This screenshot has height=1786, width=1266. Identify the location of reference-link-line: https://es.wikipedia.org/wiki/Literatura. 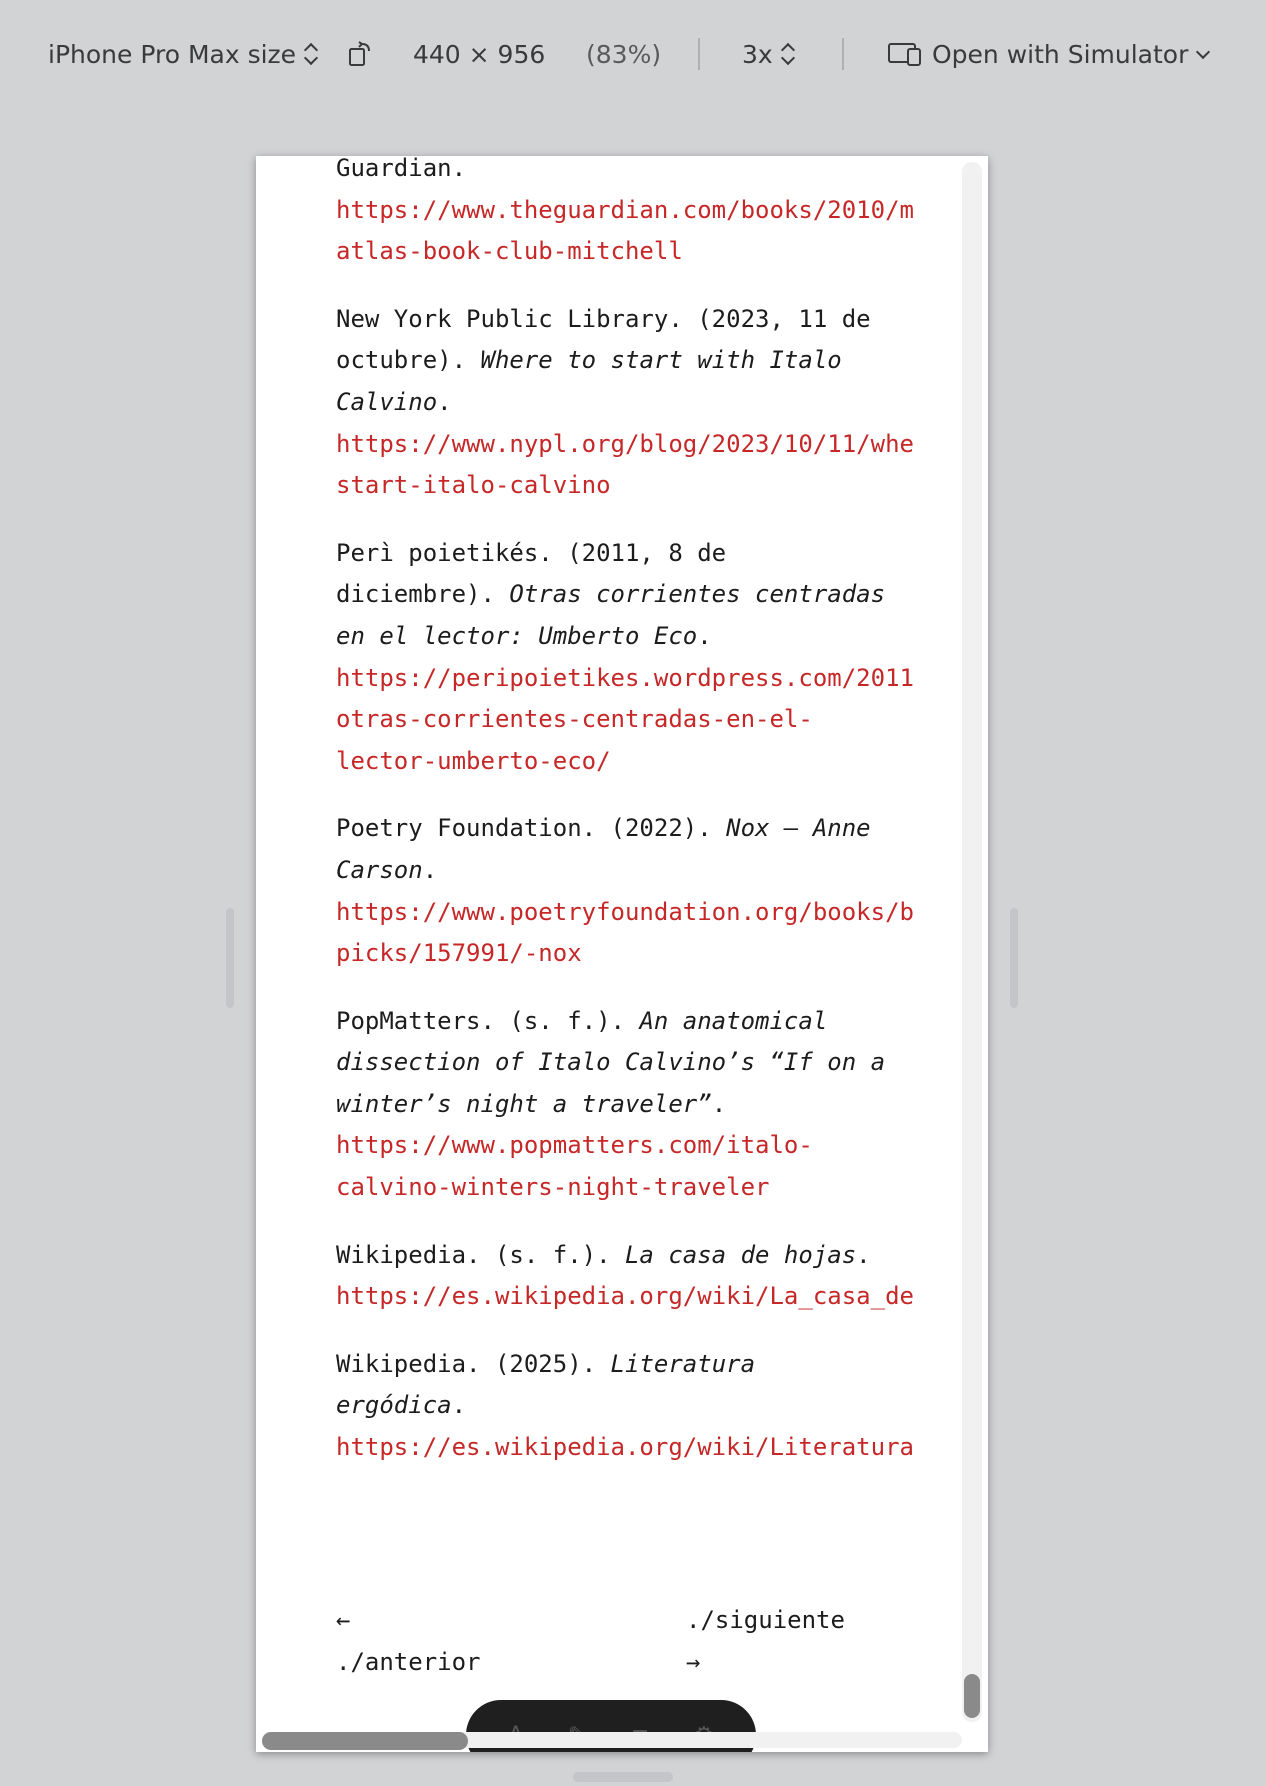
(651, 1448).